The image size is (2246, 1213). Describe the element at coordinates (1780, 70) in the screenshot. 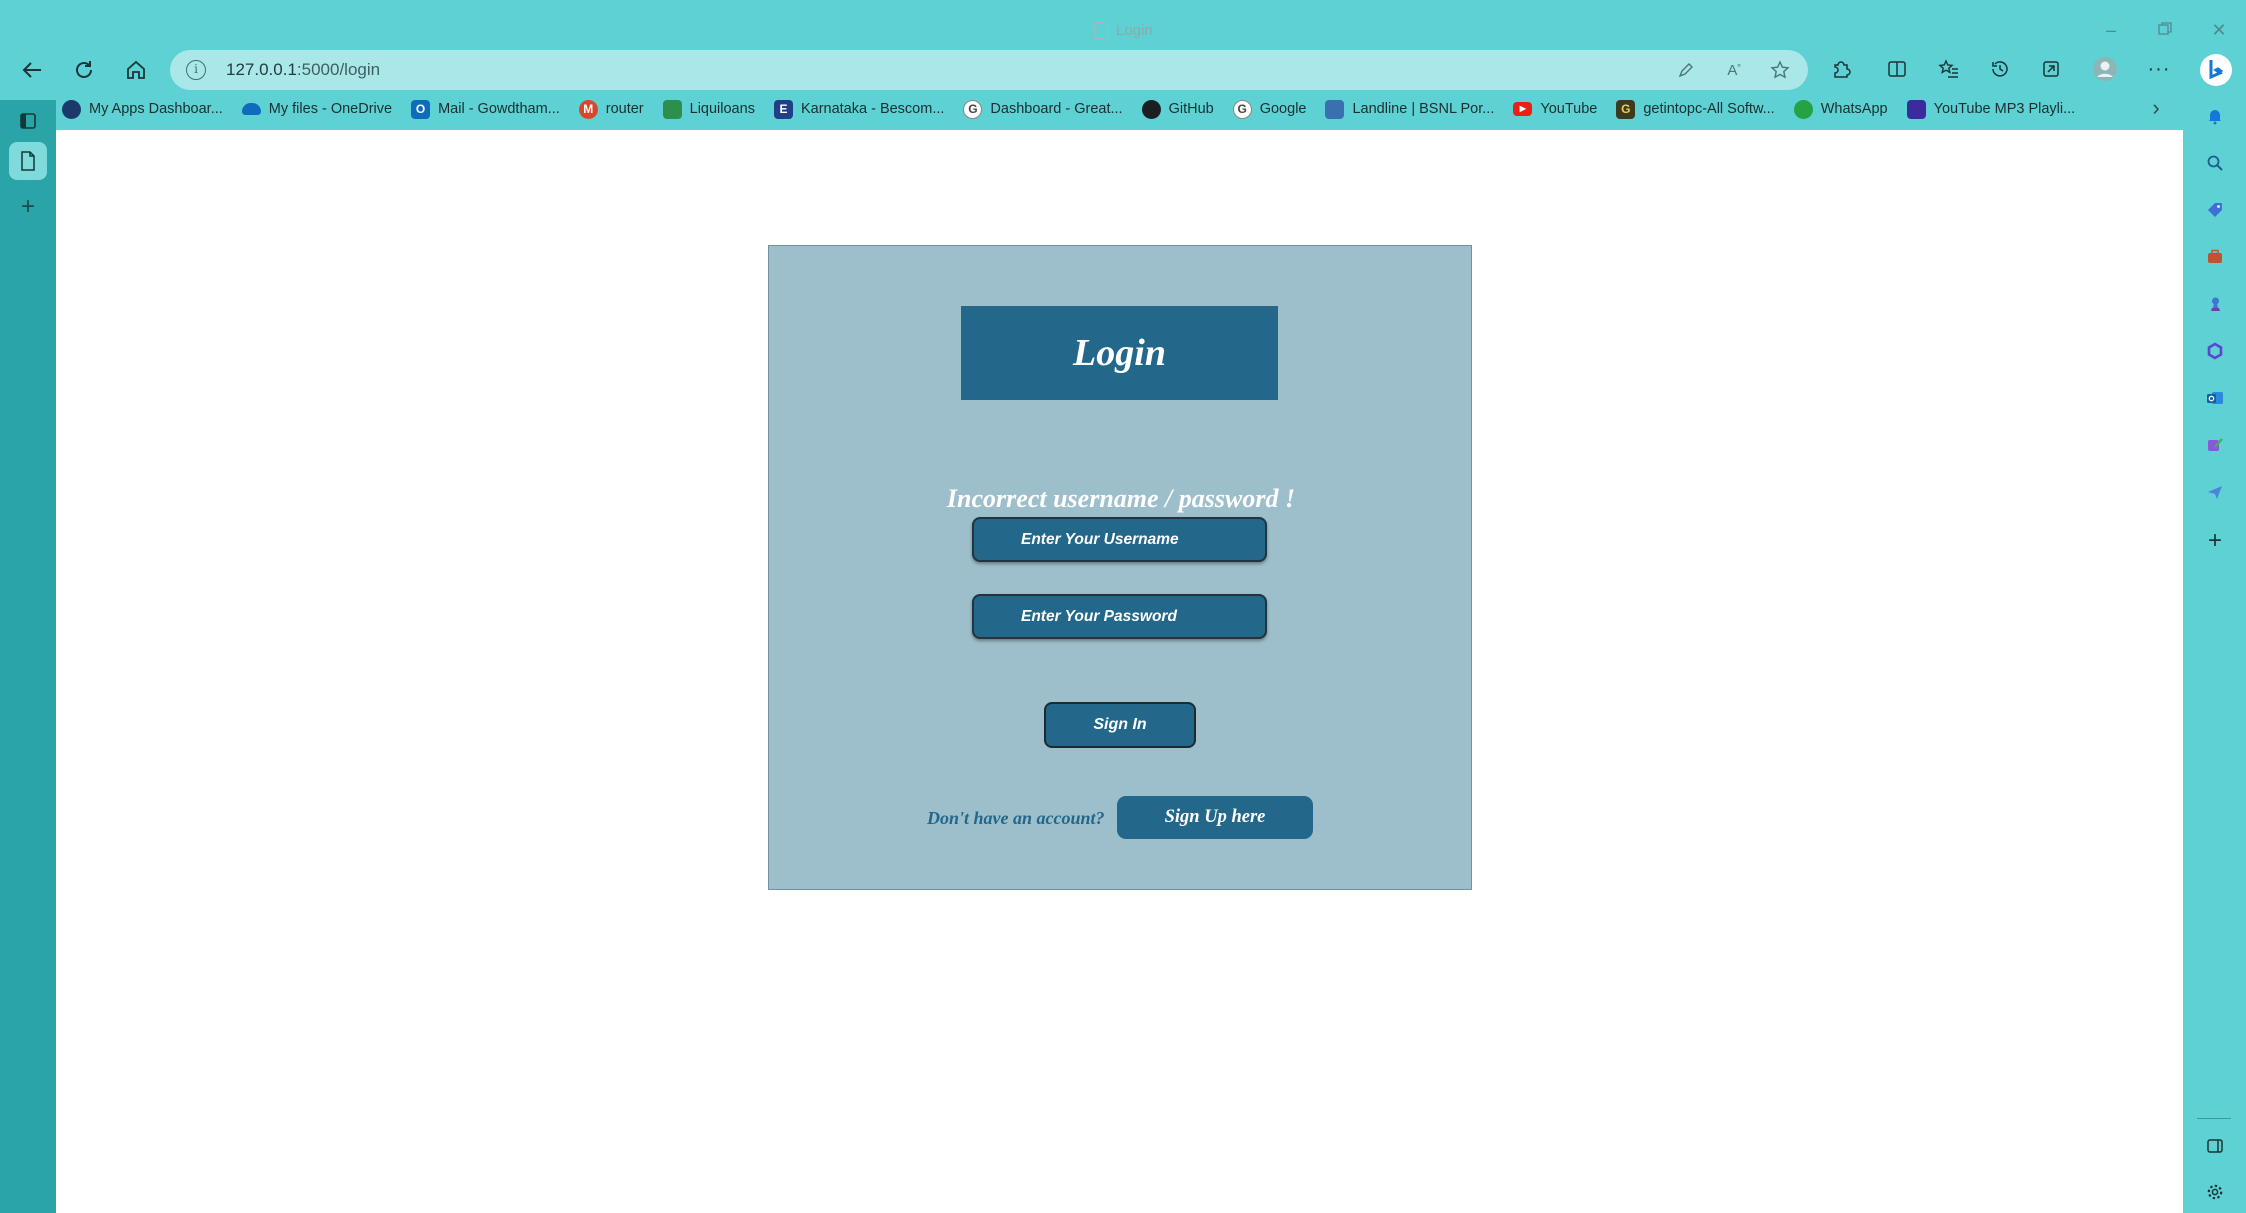

I see `favorite-star-icon` at that location.